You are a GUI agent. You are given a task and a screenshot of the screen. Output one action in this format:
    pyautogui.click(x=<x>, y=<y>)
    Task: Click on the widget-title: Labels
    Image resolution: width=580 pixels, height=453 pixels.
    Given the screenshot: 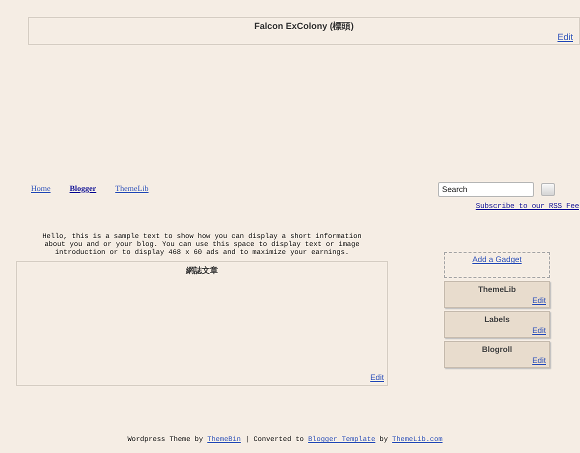 What is the action you would take?
    pyautogui.click(x=497, y=320)
    